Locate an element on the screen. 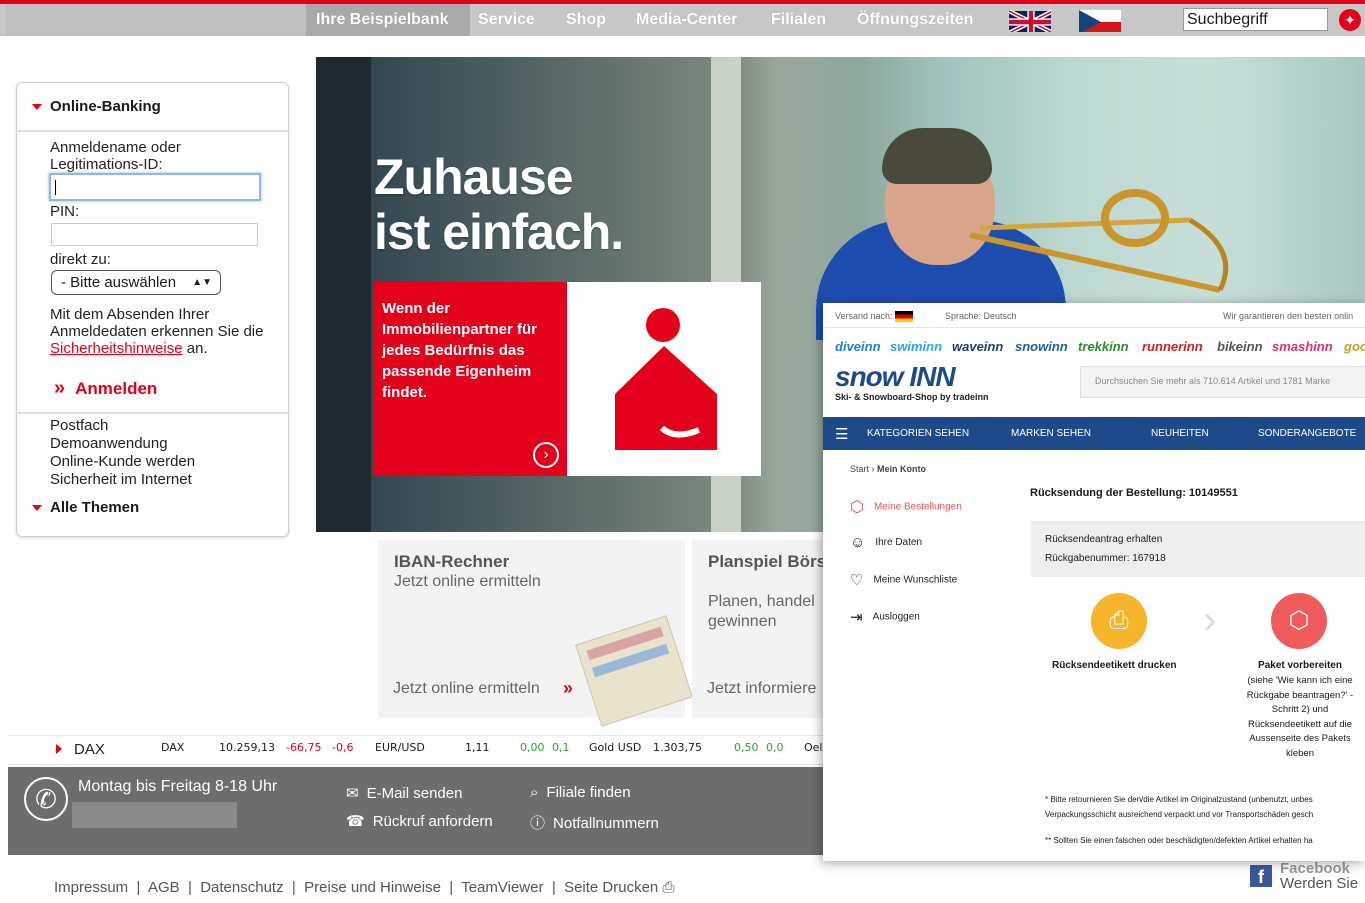 The width and height of the screenshot is (1365, 903). brand-diveinn: diveinn is located at coordinates (858, 346).